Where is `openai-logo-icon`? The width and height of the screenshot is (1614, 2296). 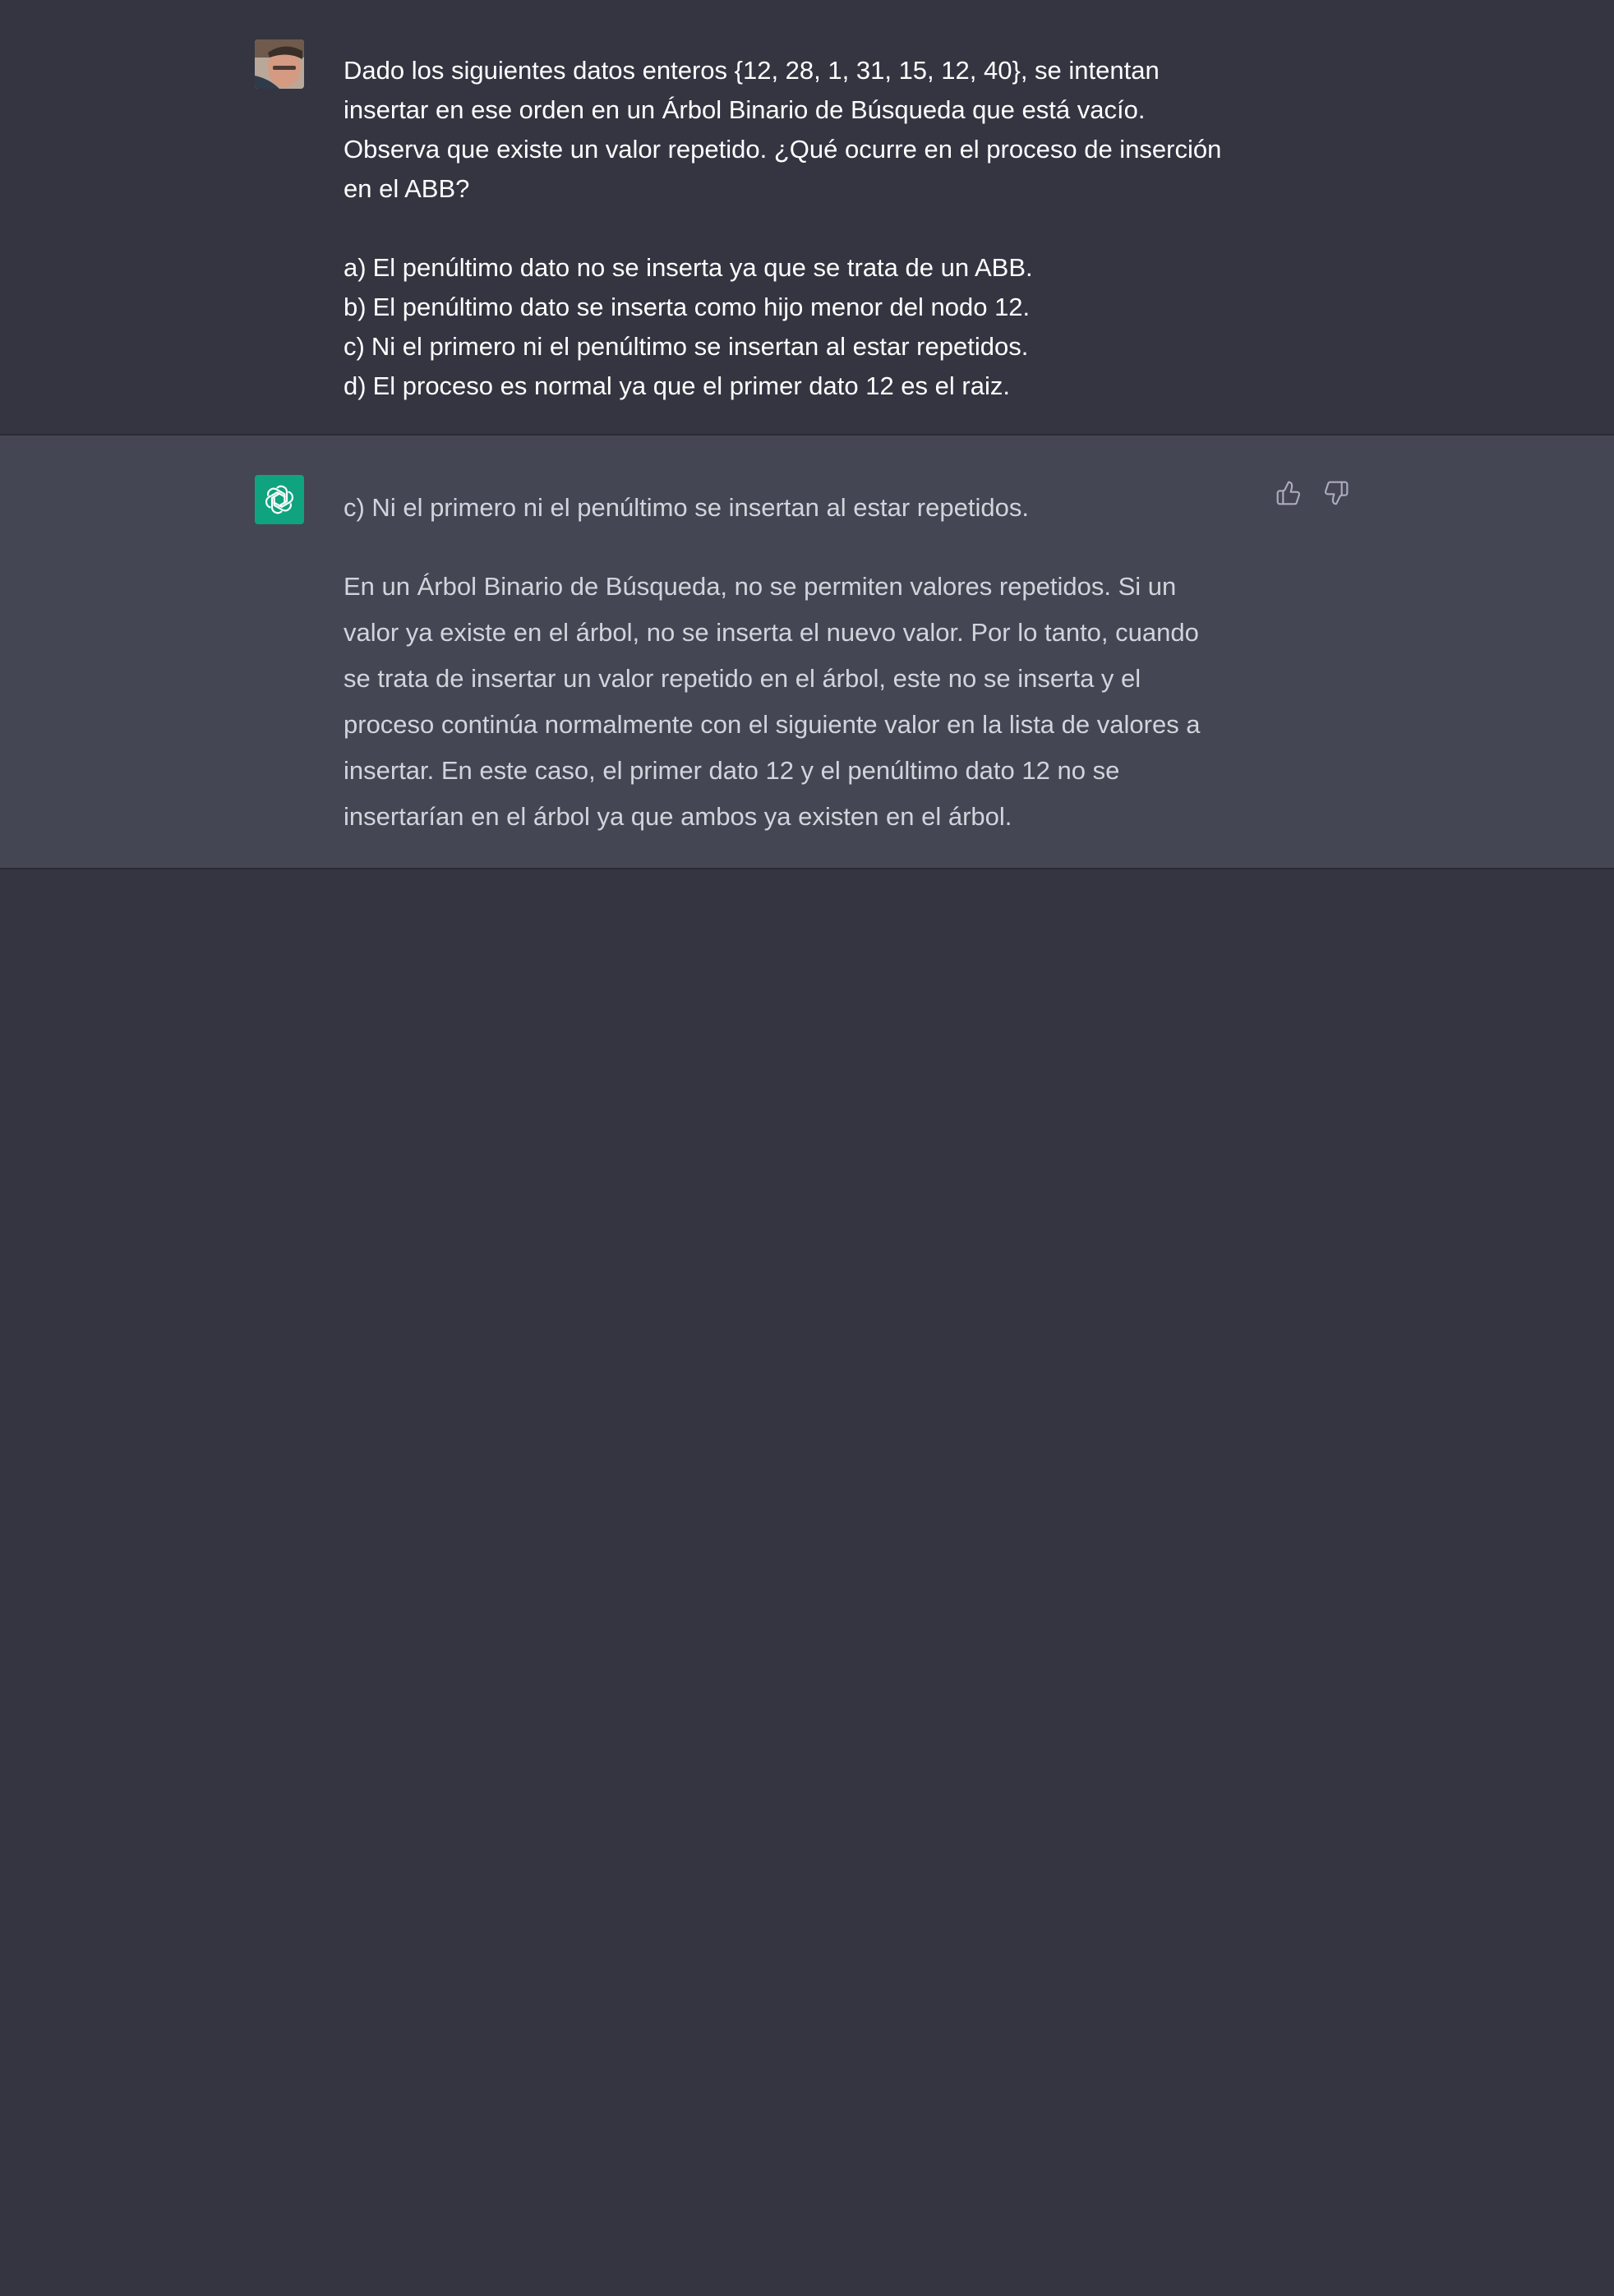
openai-logo-icon is located at coordinates (279, 499).